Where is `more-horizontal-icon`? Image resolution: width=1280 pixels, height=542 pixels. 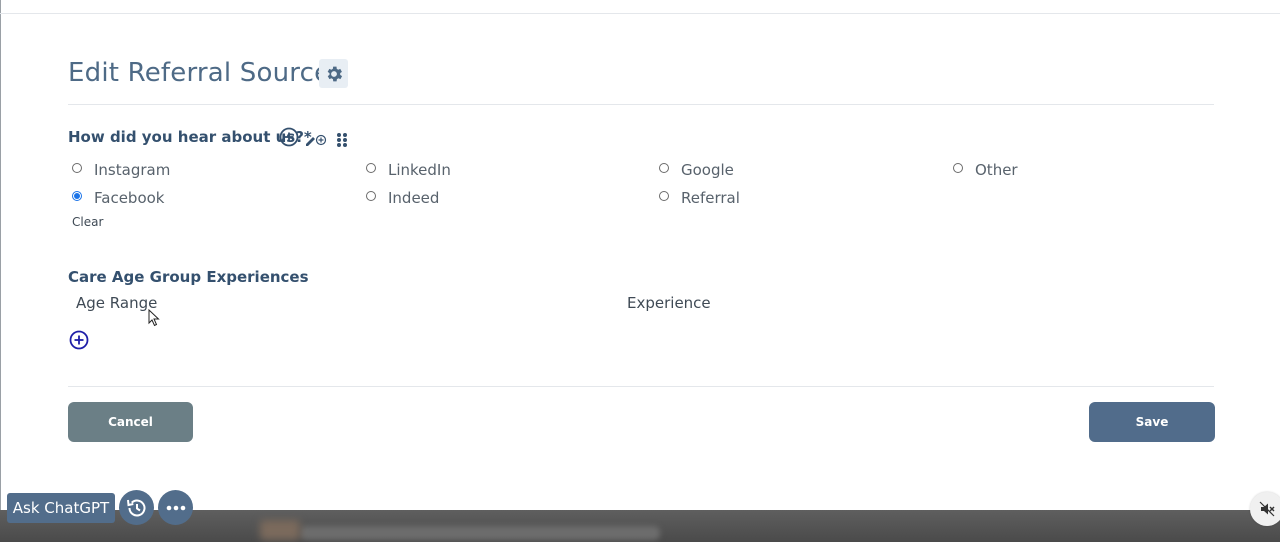 more-horizontal-icon is located at coordinates (175, 507).